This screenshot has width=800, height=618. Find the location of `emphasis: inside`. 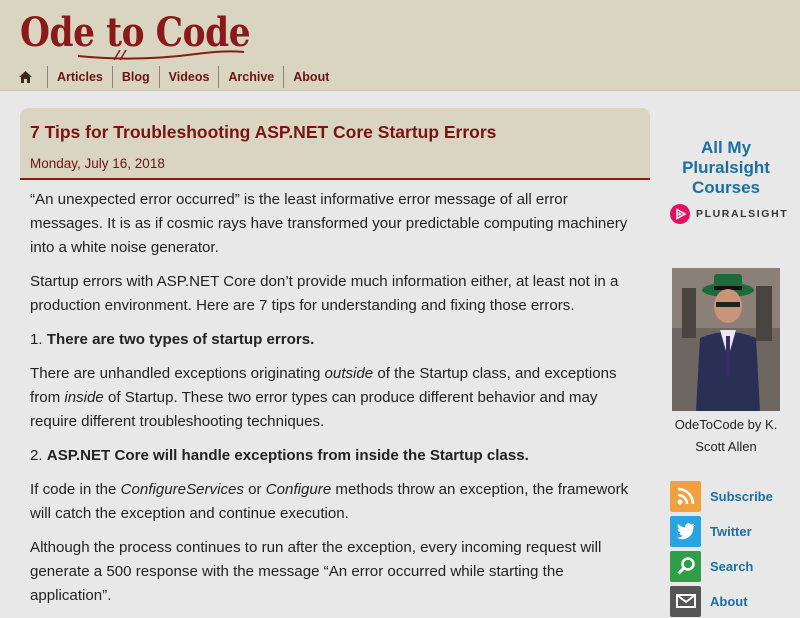

emphasis: inside is located at coordinates (84, 397).